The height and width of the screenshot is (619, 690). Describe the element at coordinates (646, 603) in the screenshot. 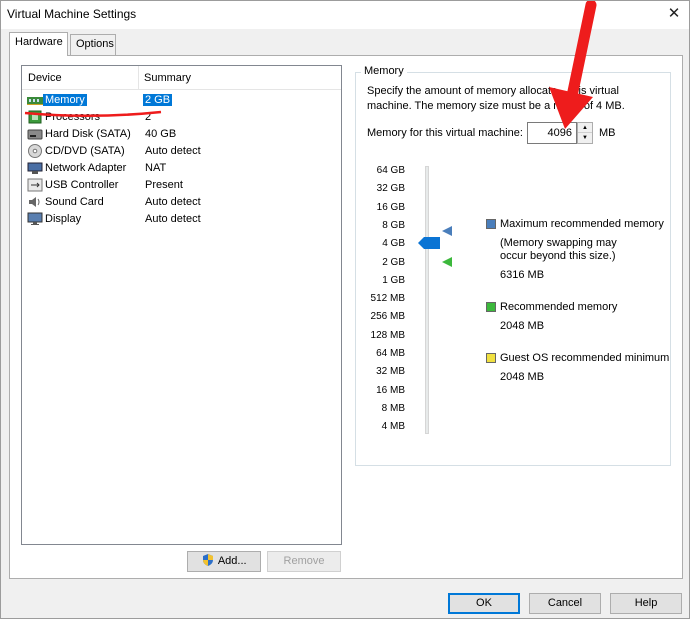

I see `help-button: Help` at that location.